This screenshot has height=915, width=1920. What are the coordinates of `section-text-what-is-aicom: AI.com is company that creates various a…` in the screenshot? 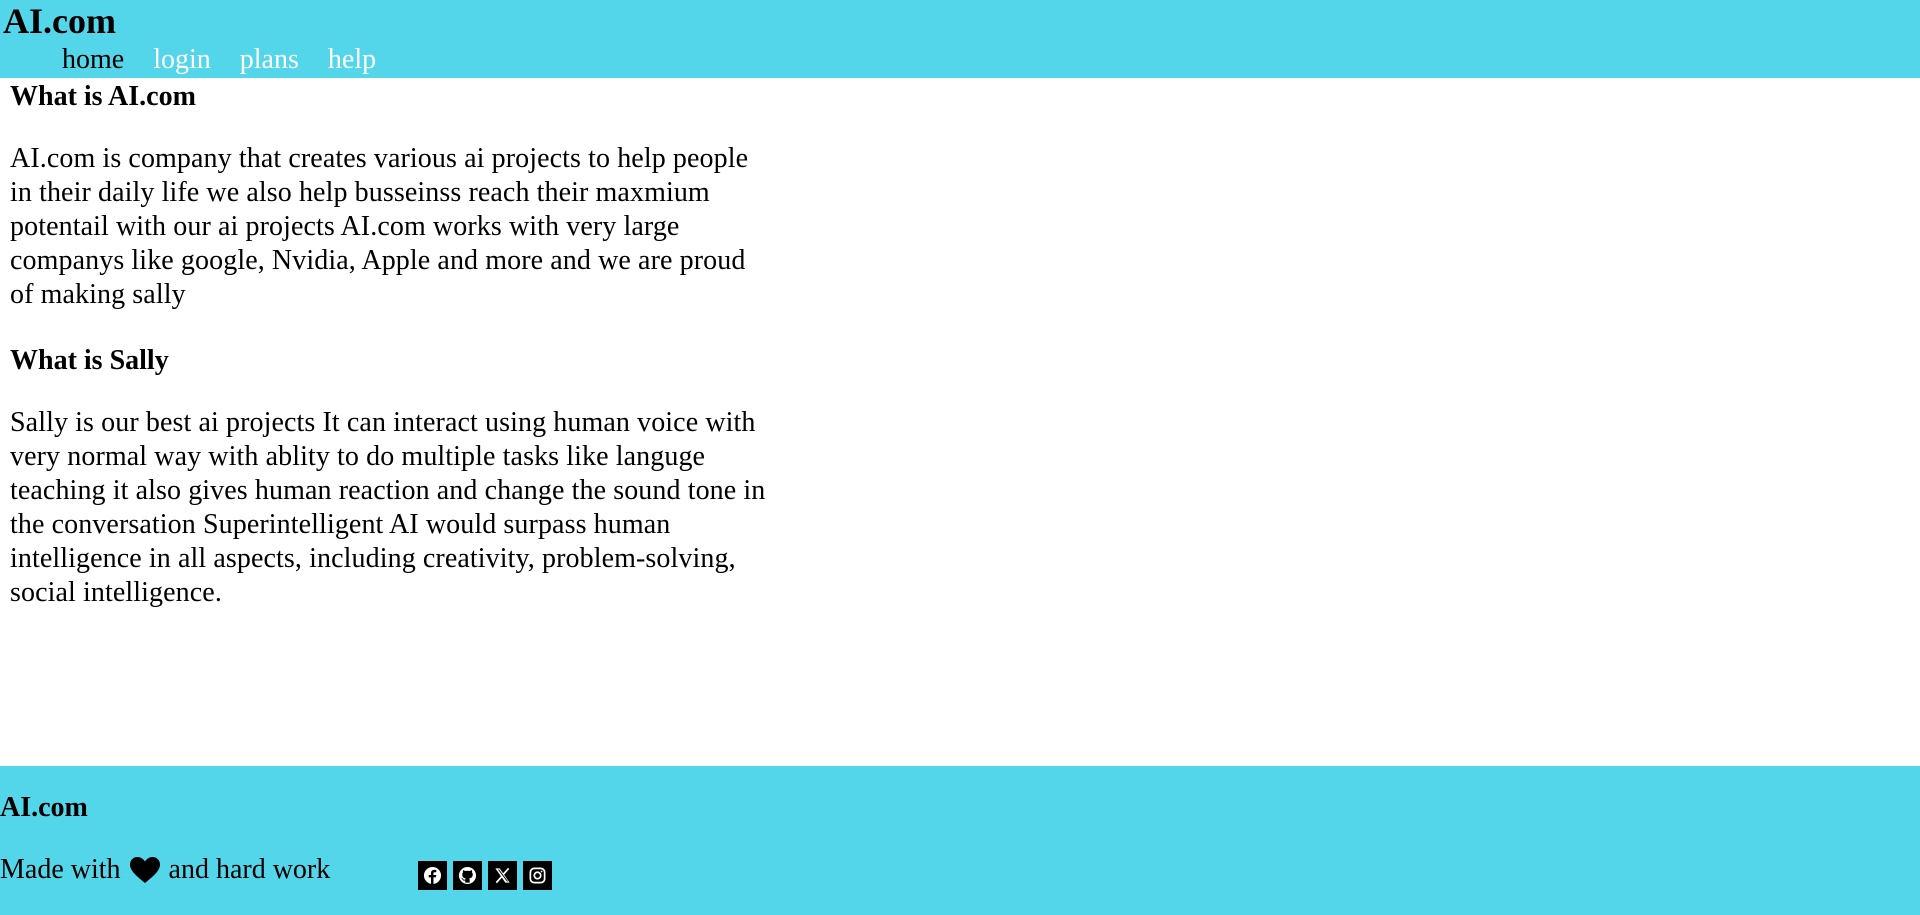 It's located at (379, 226).